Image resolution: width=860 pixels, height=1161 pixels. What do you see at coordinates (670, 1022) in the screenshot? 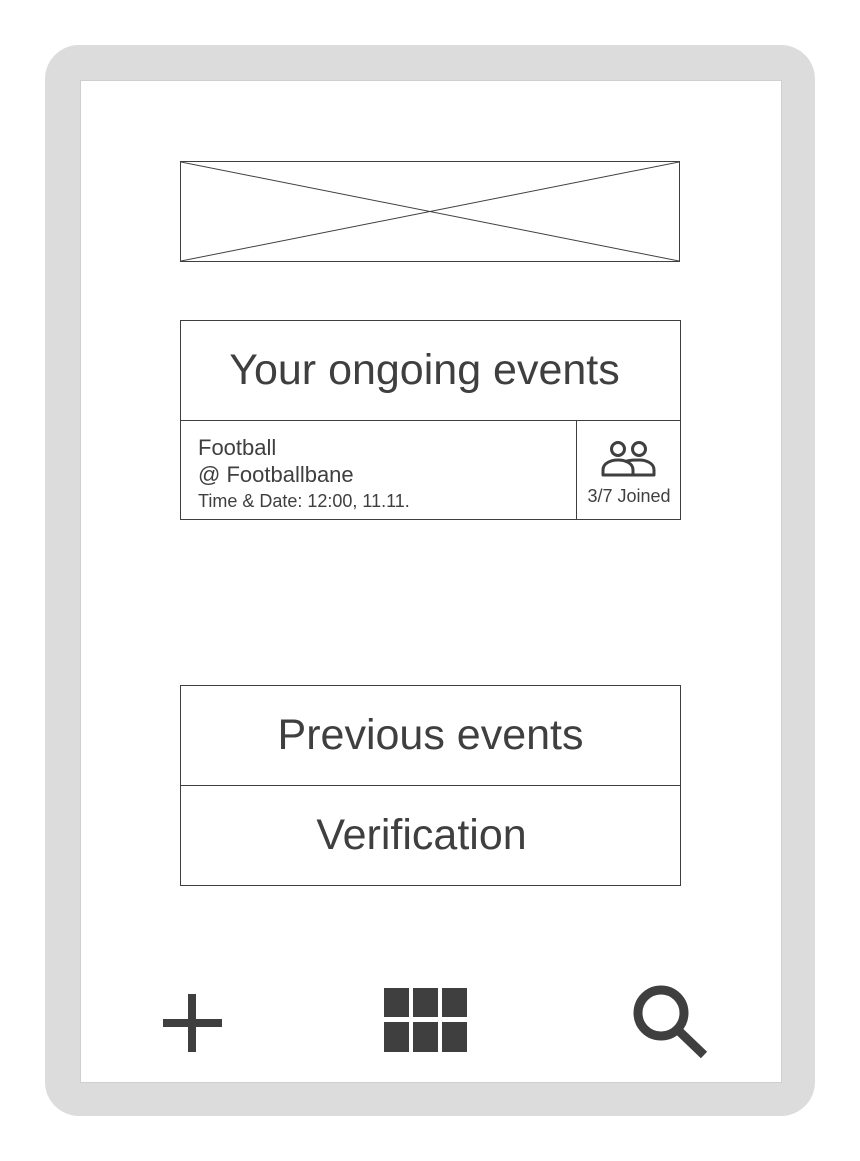
I see `search-icon` at bounding box center [670, 1022].